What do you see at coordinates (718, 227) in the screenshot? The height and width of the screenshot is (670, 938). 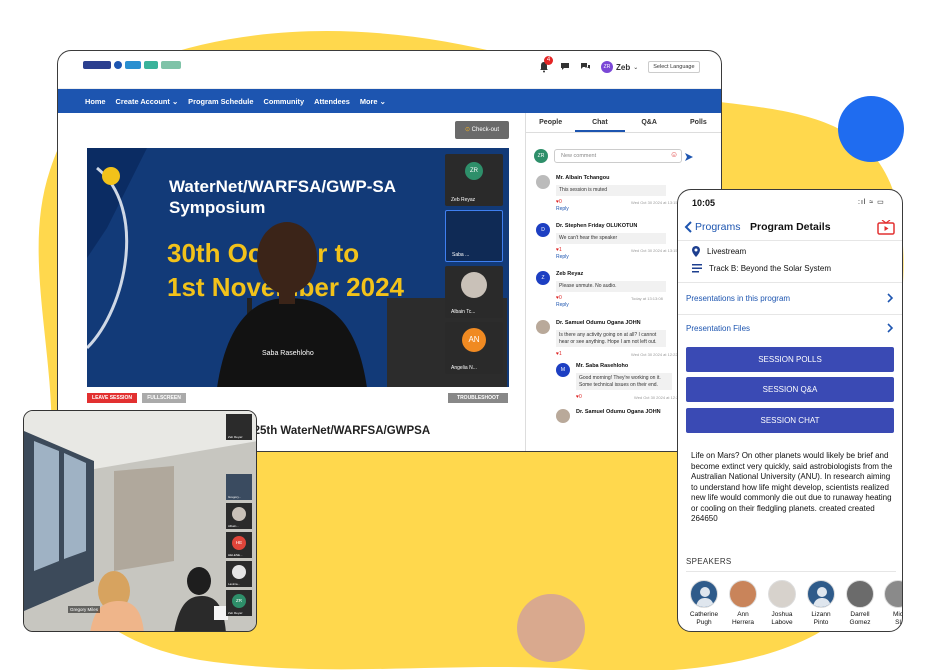 I see `back-label: Programs` at bounding box center [718, 227].